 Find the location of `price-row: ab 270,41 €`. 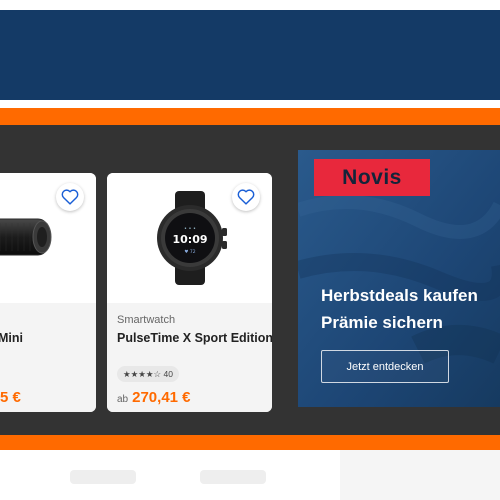

price-row: ab 270,41 € is located at coordinates (154, 397).